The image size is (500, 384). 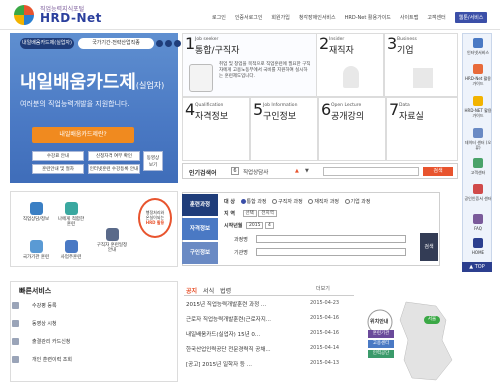 I want to click on org-name-input, so click(x=331, y=252).